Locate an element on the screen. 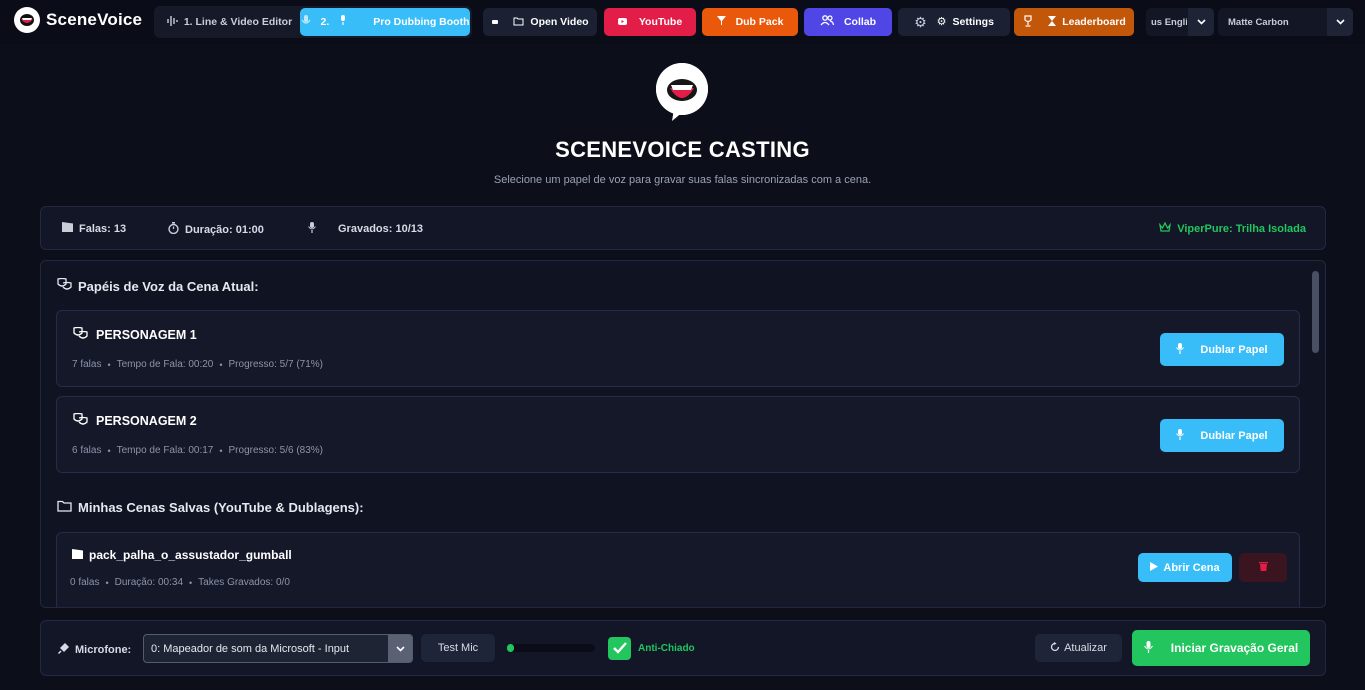 The height and width of the screenshot is (690, 1365). dub-pack-button: Dub Pack is located at coordinates (750, 22).